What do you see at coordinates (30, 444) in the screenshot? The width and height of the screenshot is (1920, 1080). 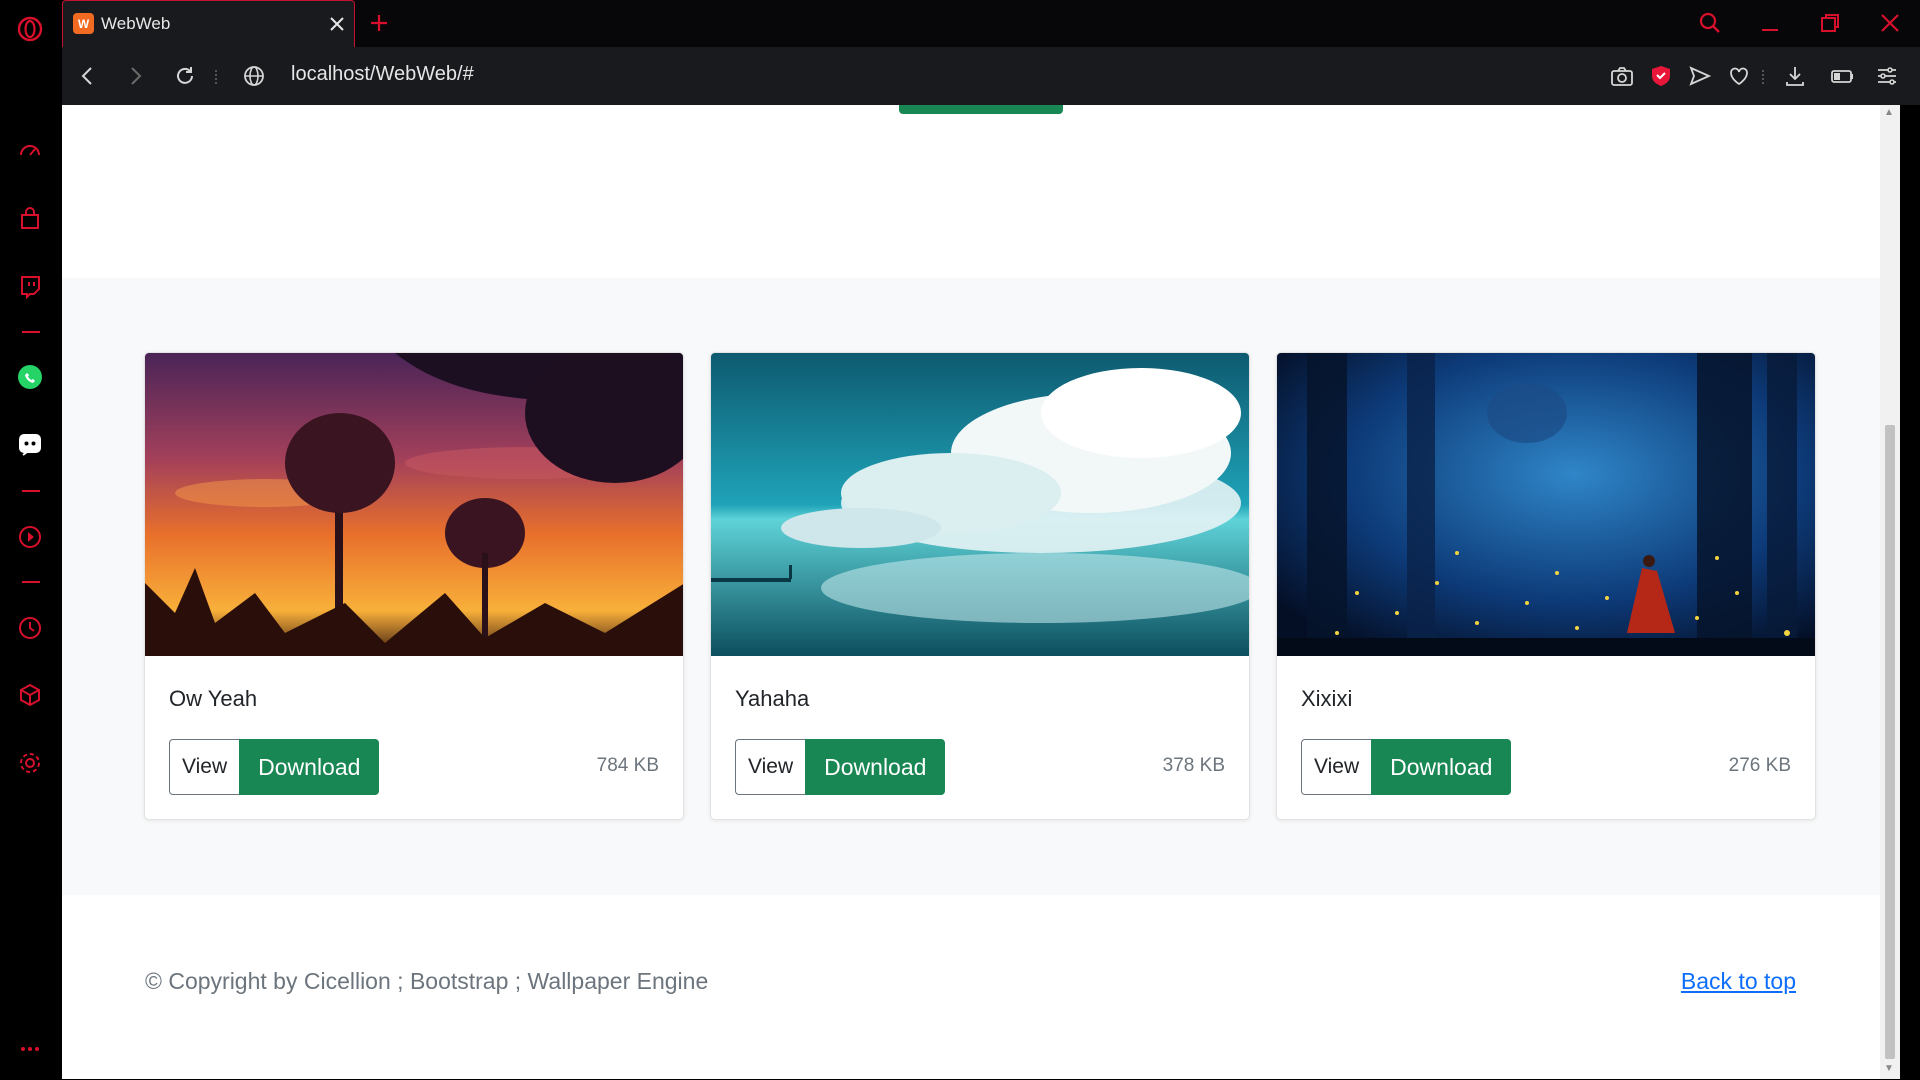 I see `discord-icon` at bounding box center [30, 444].